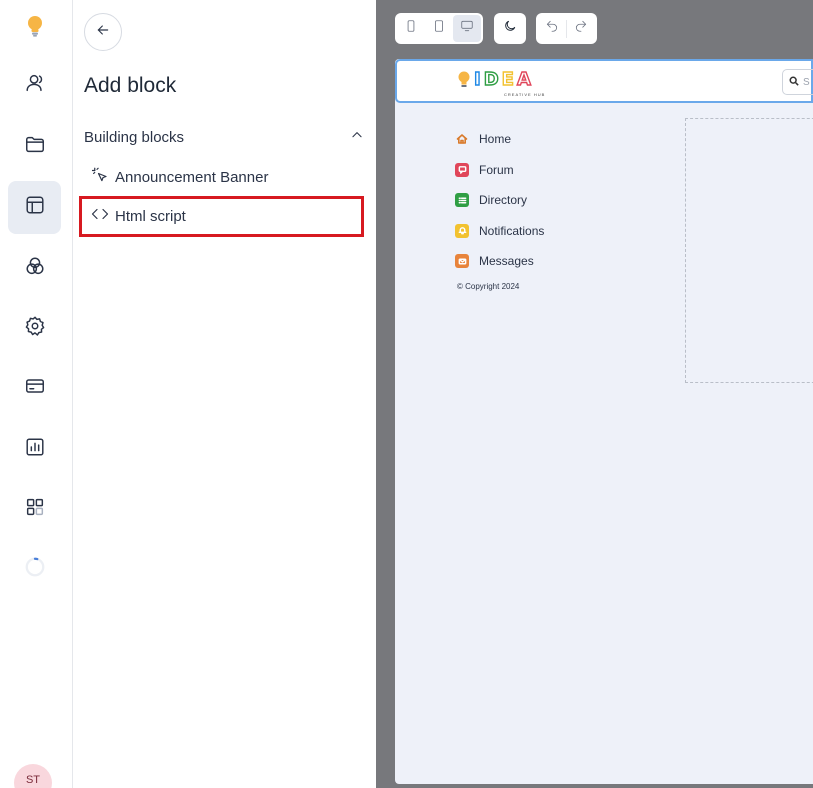 The width and height of the screenshot is (813, 788). I want to click on highlight-box, so click(221, 216).